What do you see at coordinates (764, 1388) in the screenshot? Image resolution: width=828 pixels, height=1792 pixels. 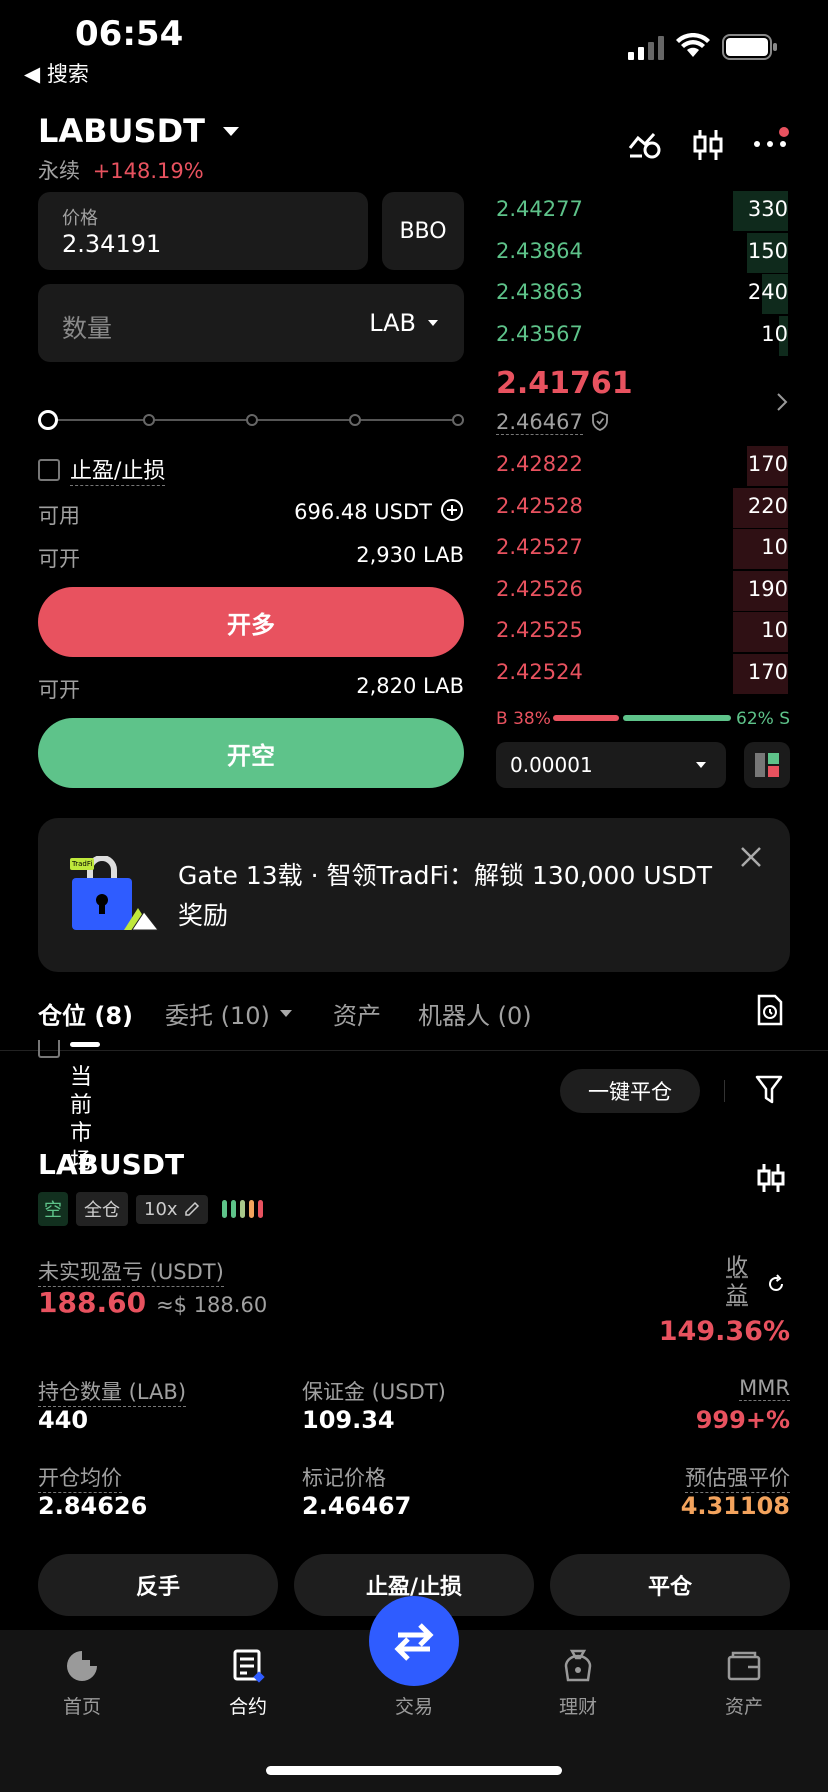 I see `mmr-label: MMR` at bounding box center [764, 1388].